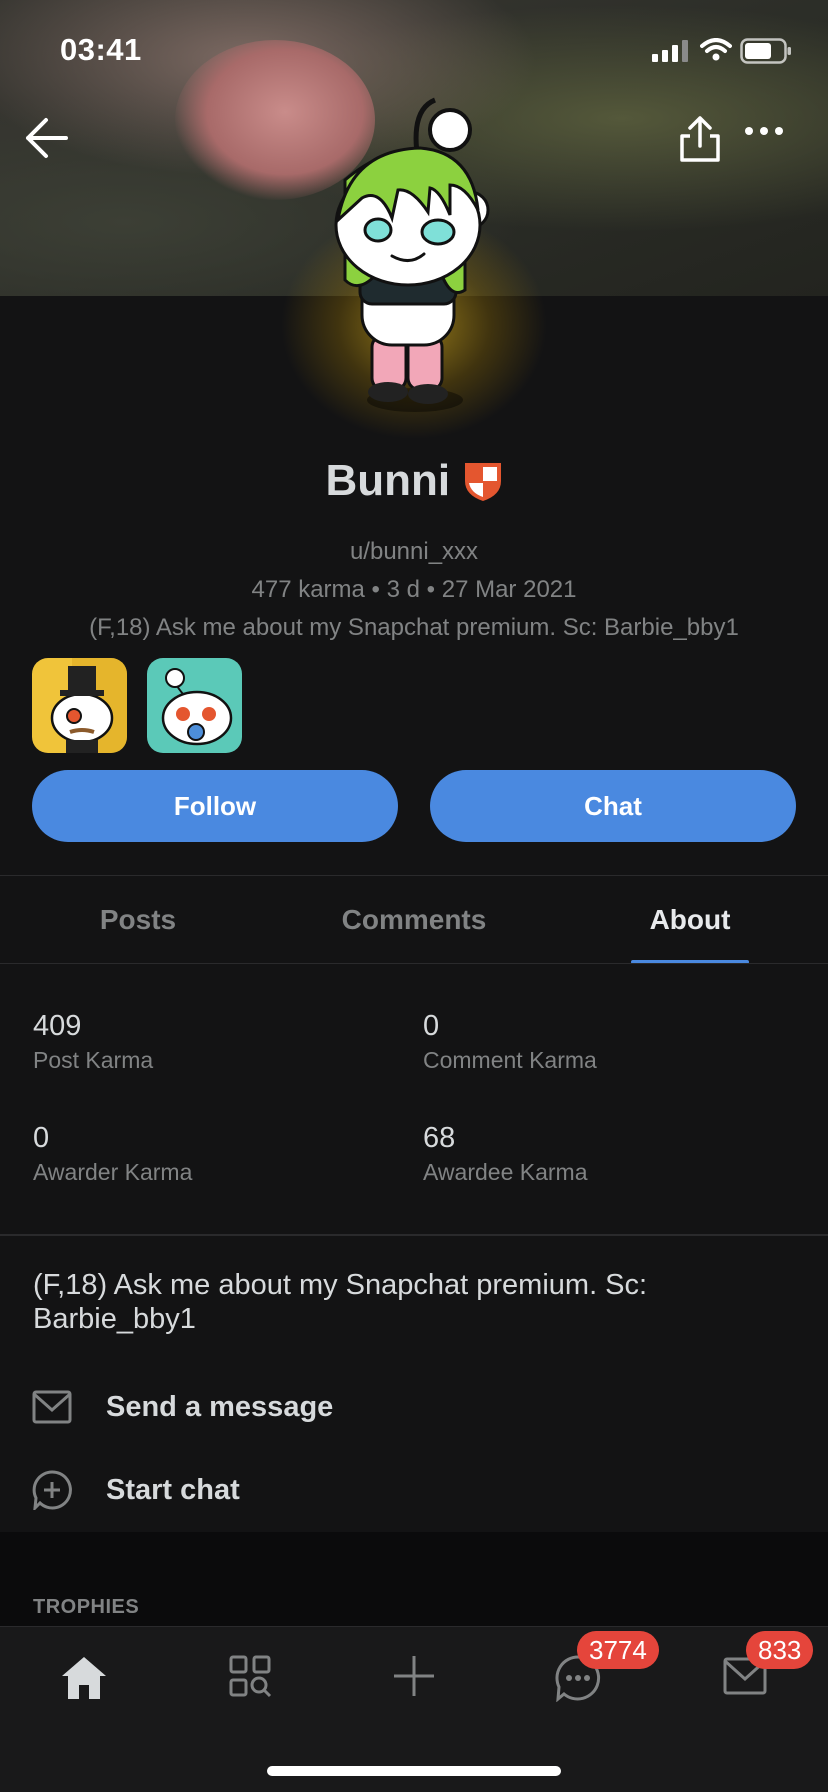  Describe the element at coordinates (764, 131) in the screenshot. I see `more-options-icon` at that location.